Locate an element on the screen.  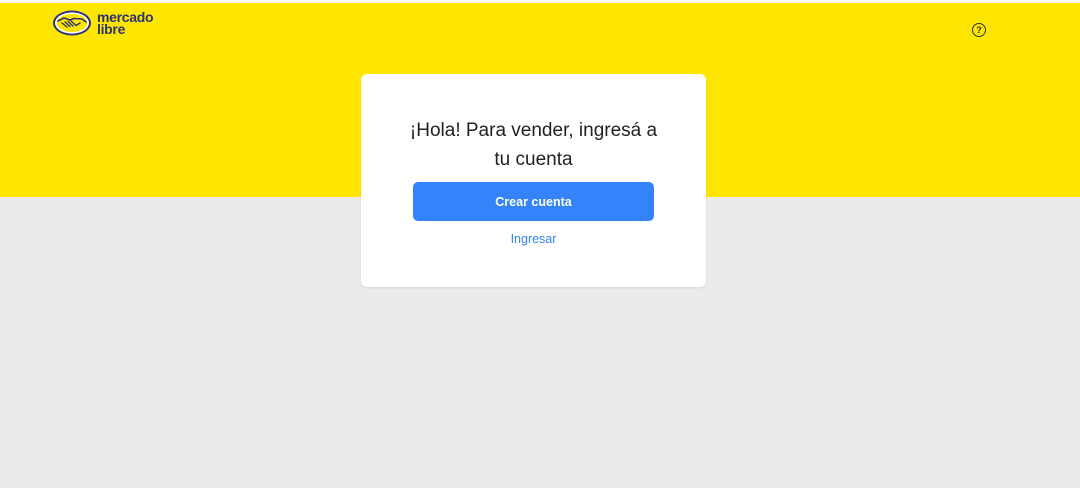
help-icon-glyph: ? is located at coordinates (979, 30).